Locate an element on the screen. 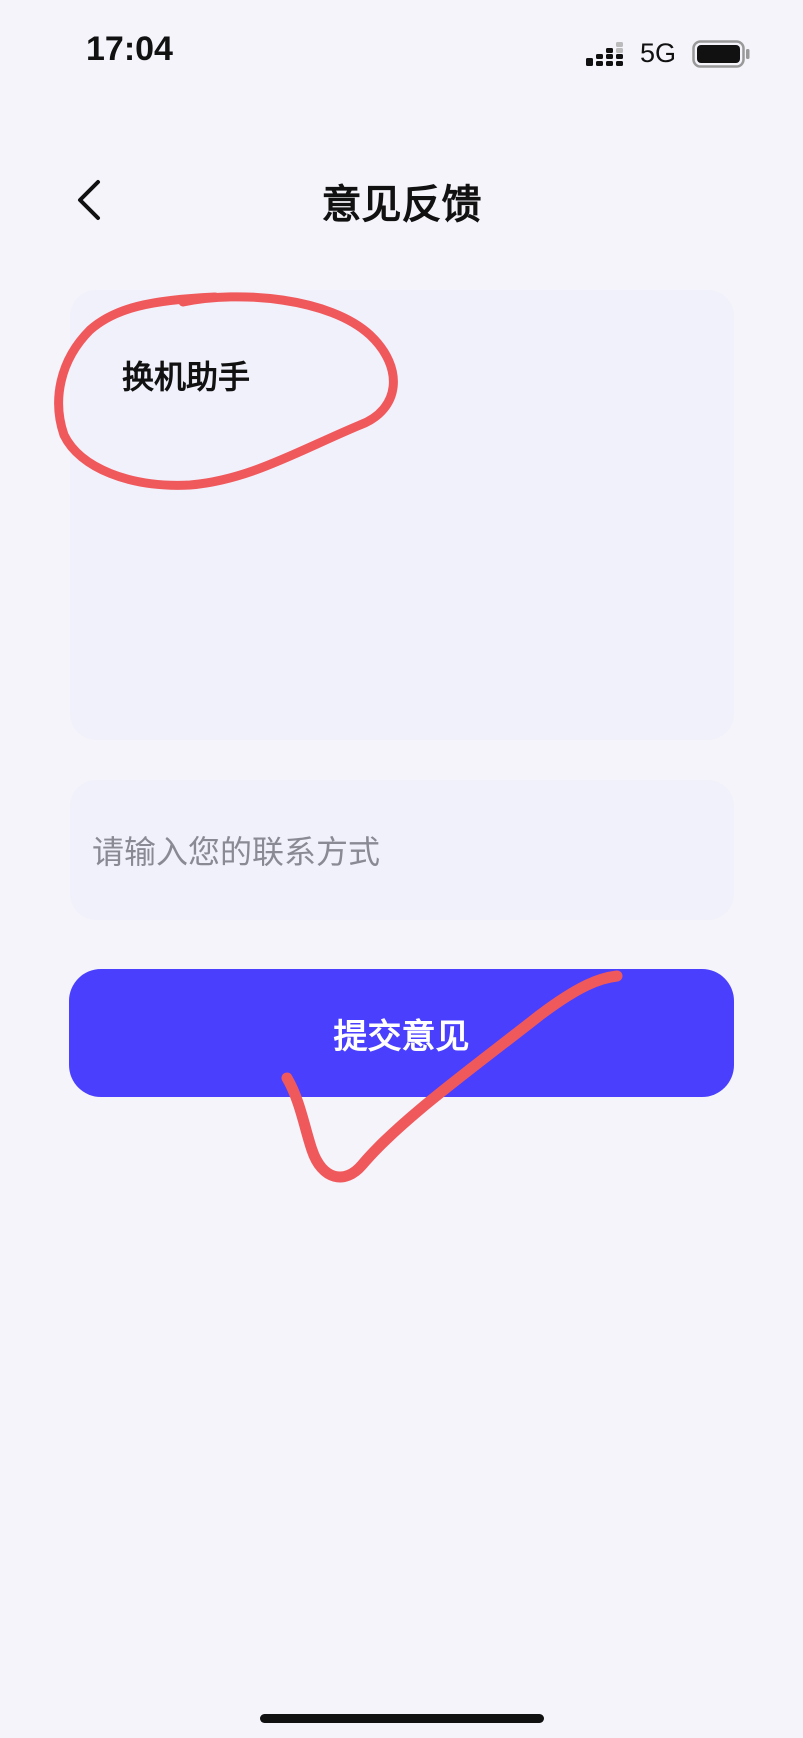  nav-bar: 意见反馈 is located at coordinates (401, 200).